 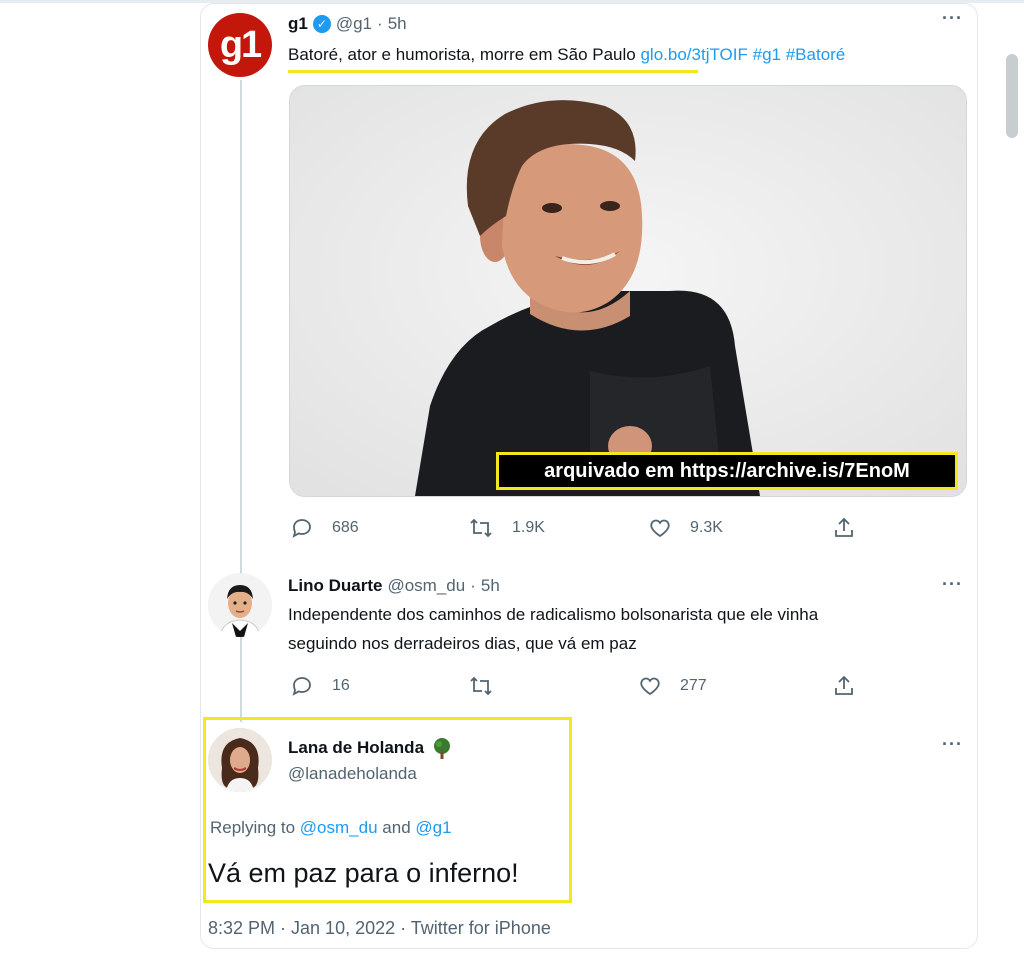 What do you see at coordinates (693, 54) in the screenshot?
I see `tweet-link: glo.bo/3tjTOIF` at bounding box center [693, 54].